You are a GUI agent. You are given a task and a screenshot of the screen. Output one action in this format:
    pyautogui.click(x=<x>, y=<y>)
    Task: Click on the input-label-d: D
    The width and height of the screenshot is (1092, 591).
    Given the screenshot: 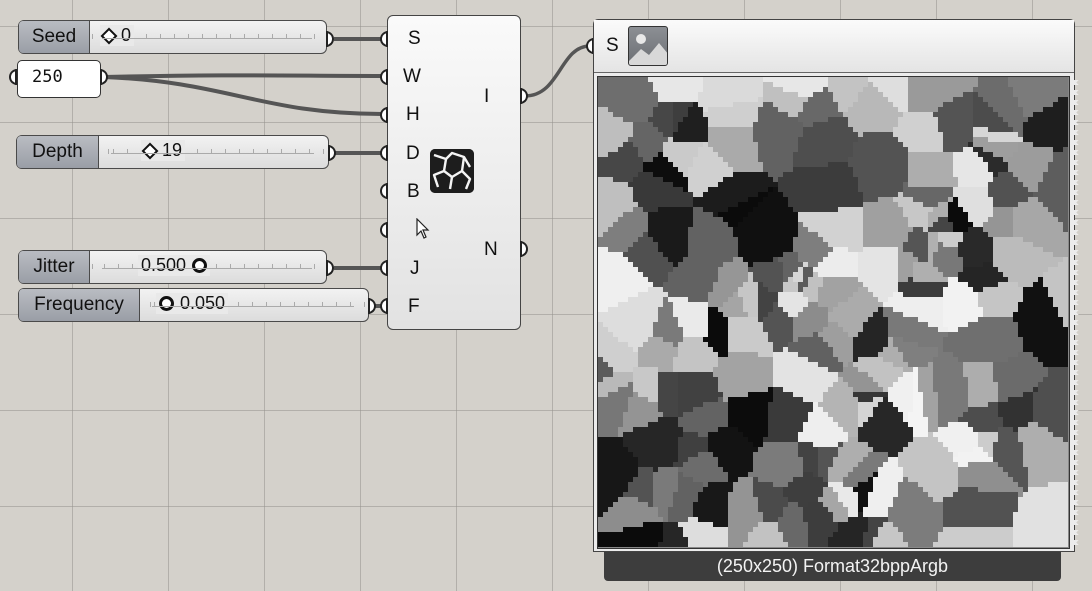 What is the action you would take?
    pyautogui.click(x=413, y=153)
    